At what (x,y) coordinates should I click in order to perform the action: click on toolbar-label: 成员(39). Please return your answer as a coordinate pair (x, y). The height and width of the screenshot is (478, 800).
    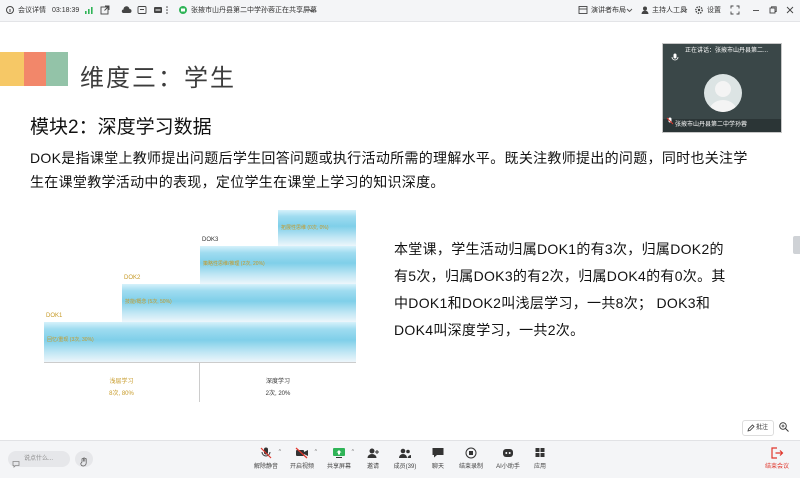
    Looking at the image, I should click on (405, 467).